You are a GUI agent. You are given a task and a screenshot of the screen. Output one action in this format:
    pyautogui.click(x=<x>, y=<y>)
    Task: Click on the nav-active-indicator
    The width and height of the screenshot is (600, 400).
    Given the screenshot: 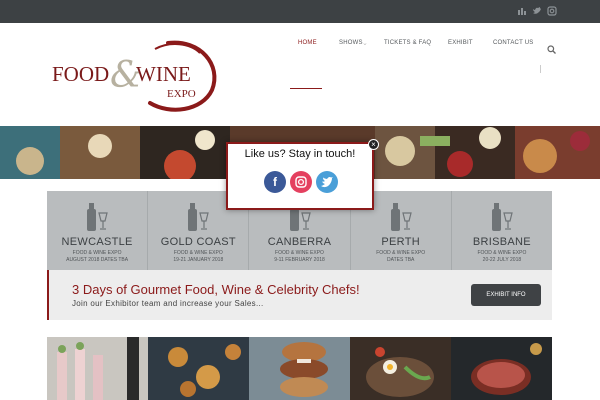 What is the action you would take?
    pyautogui.click(x=306, y=88)
    